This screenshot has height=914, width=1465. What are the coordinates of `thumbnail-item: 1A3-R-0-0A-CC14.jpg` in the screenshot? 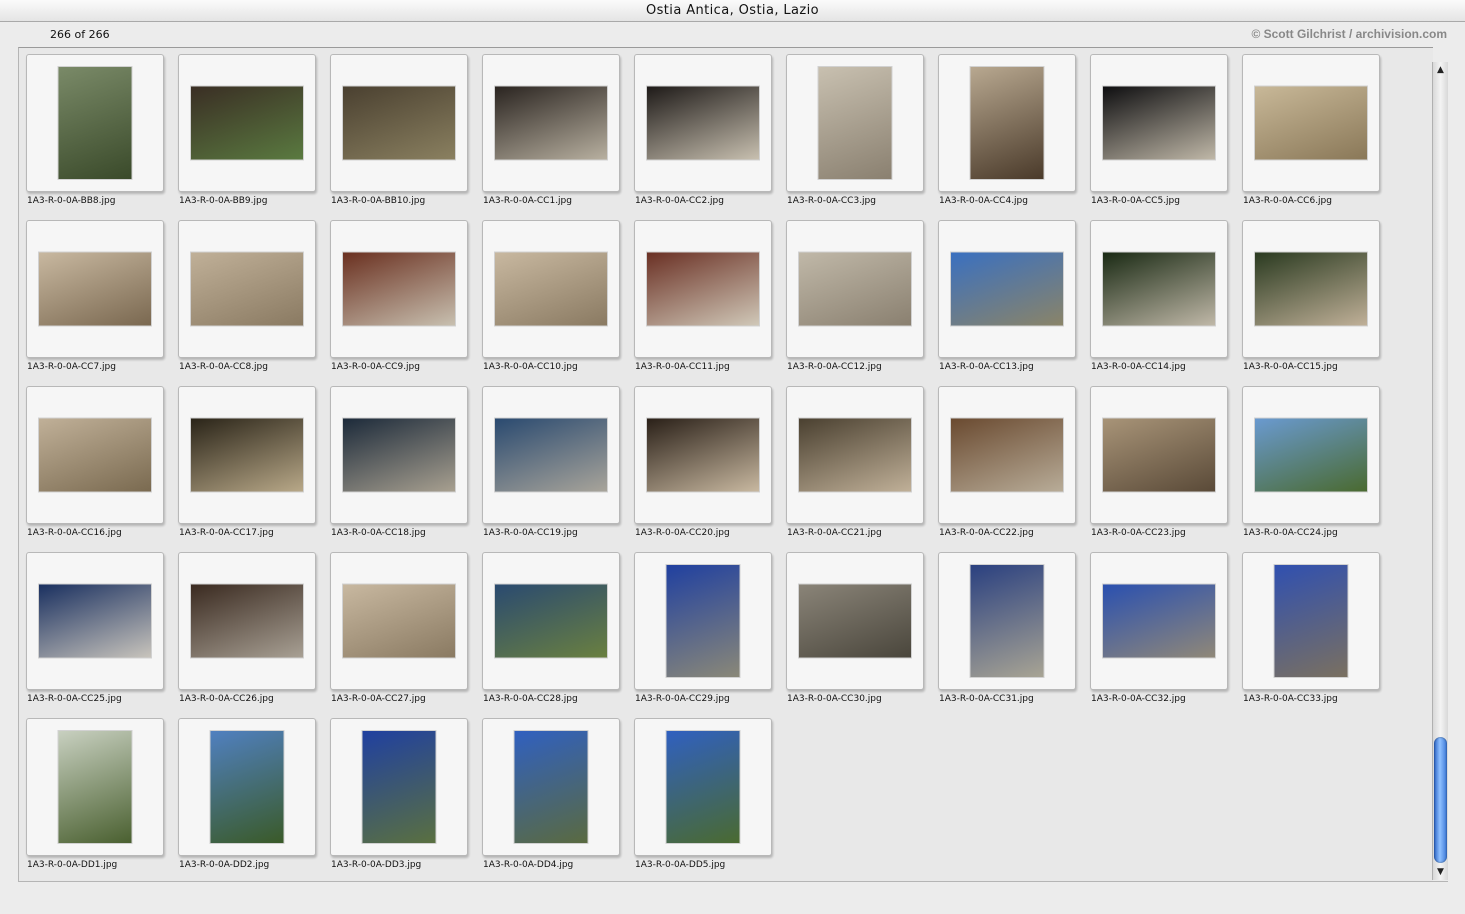 It's located at (1160, 300).